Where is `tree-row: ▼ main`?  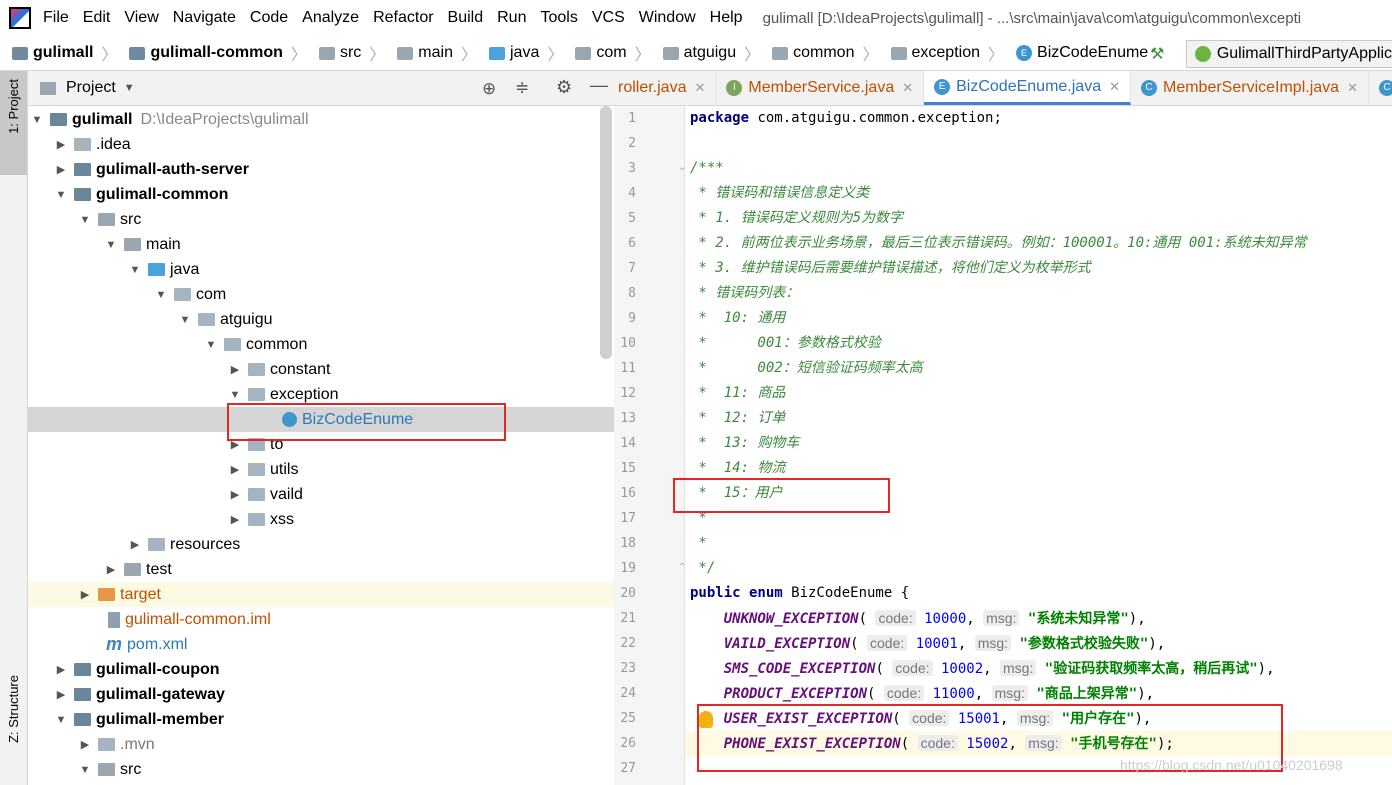
tree-row: ▼ main is located at coordinates (321, 244).